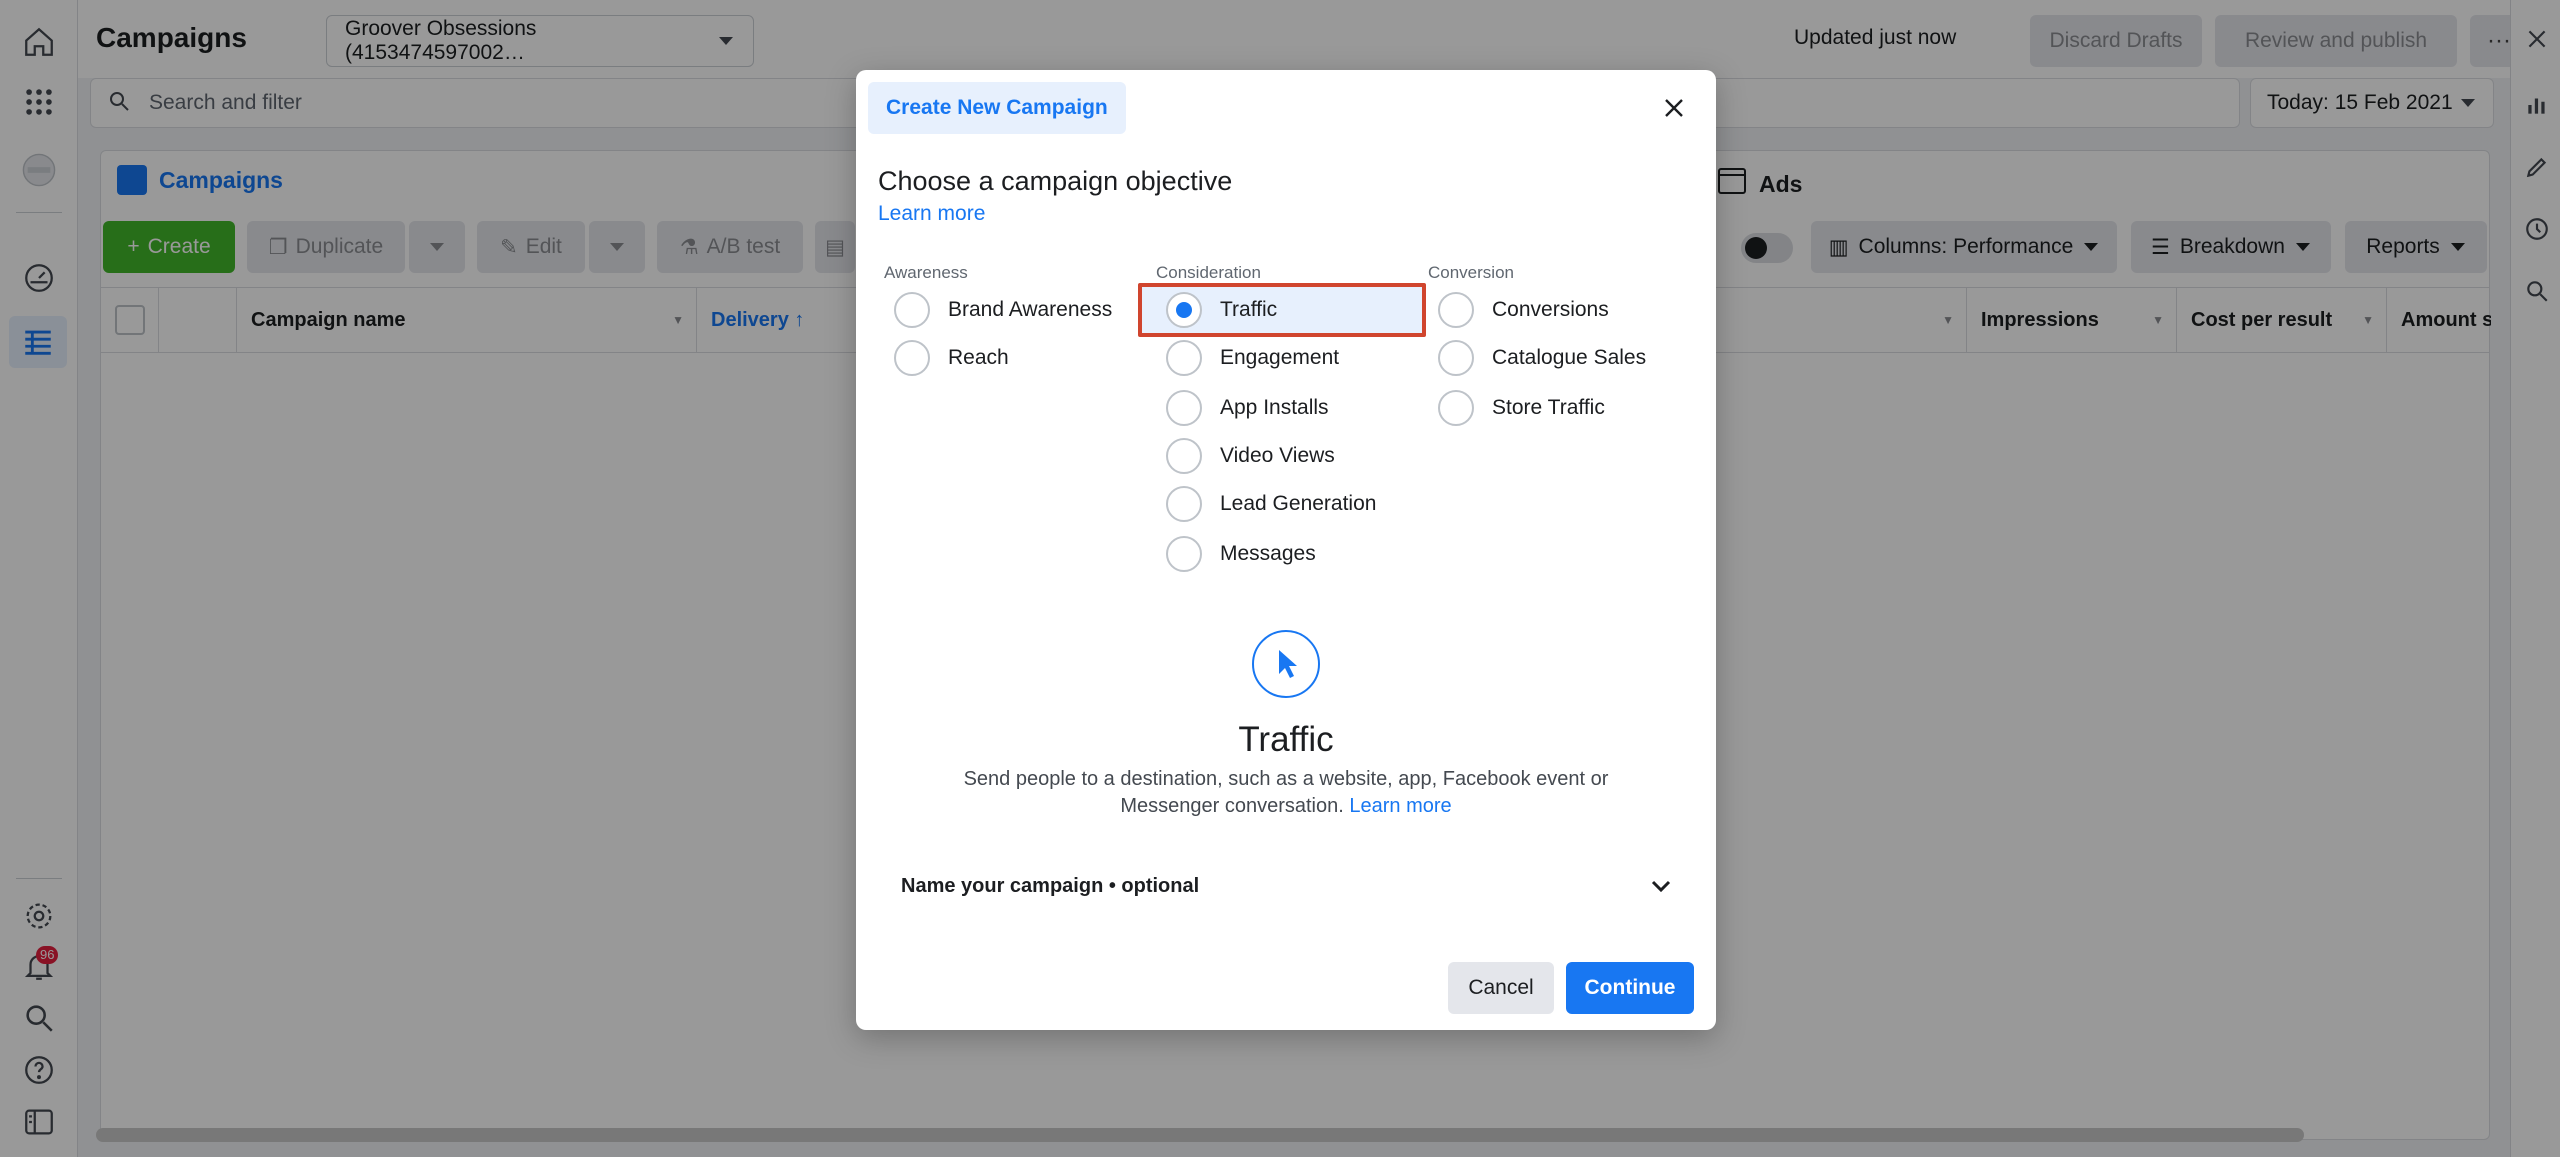 This screenshot has width=2560, height=1157. What do you see at coordinates (1471, 272) in the screenshot?
I see `conversion-label: Conversion` at bounding box center [1471, 272].